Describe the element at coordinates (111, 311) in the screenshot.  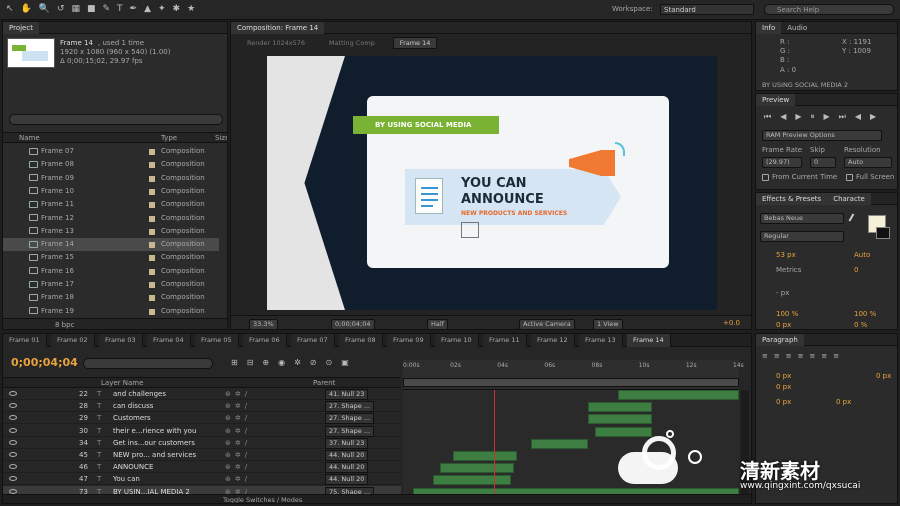
I see `project-row: Frame 19 Composition` at that location.